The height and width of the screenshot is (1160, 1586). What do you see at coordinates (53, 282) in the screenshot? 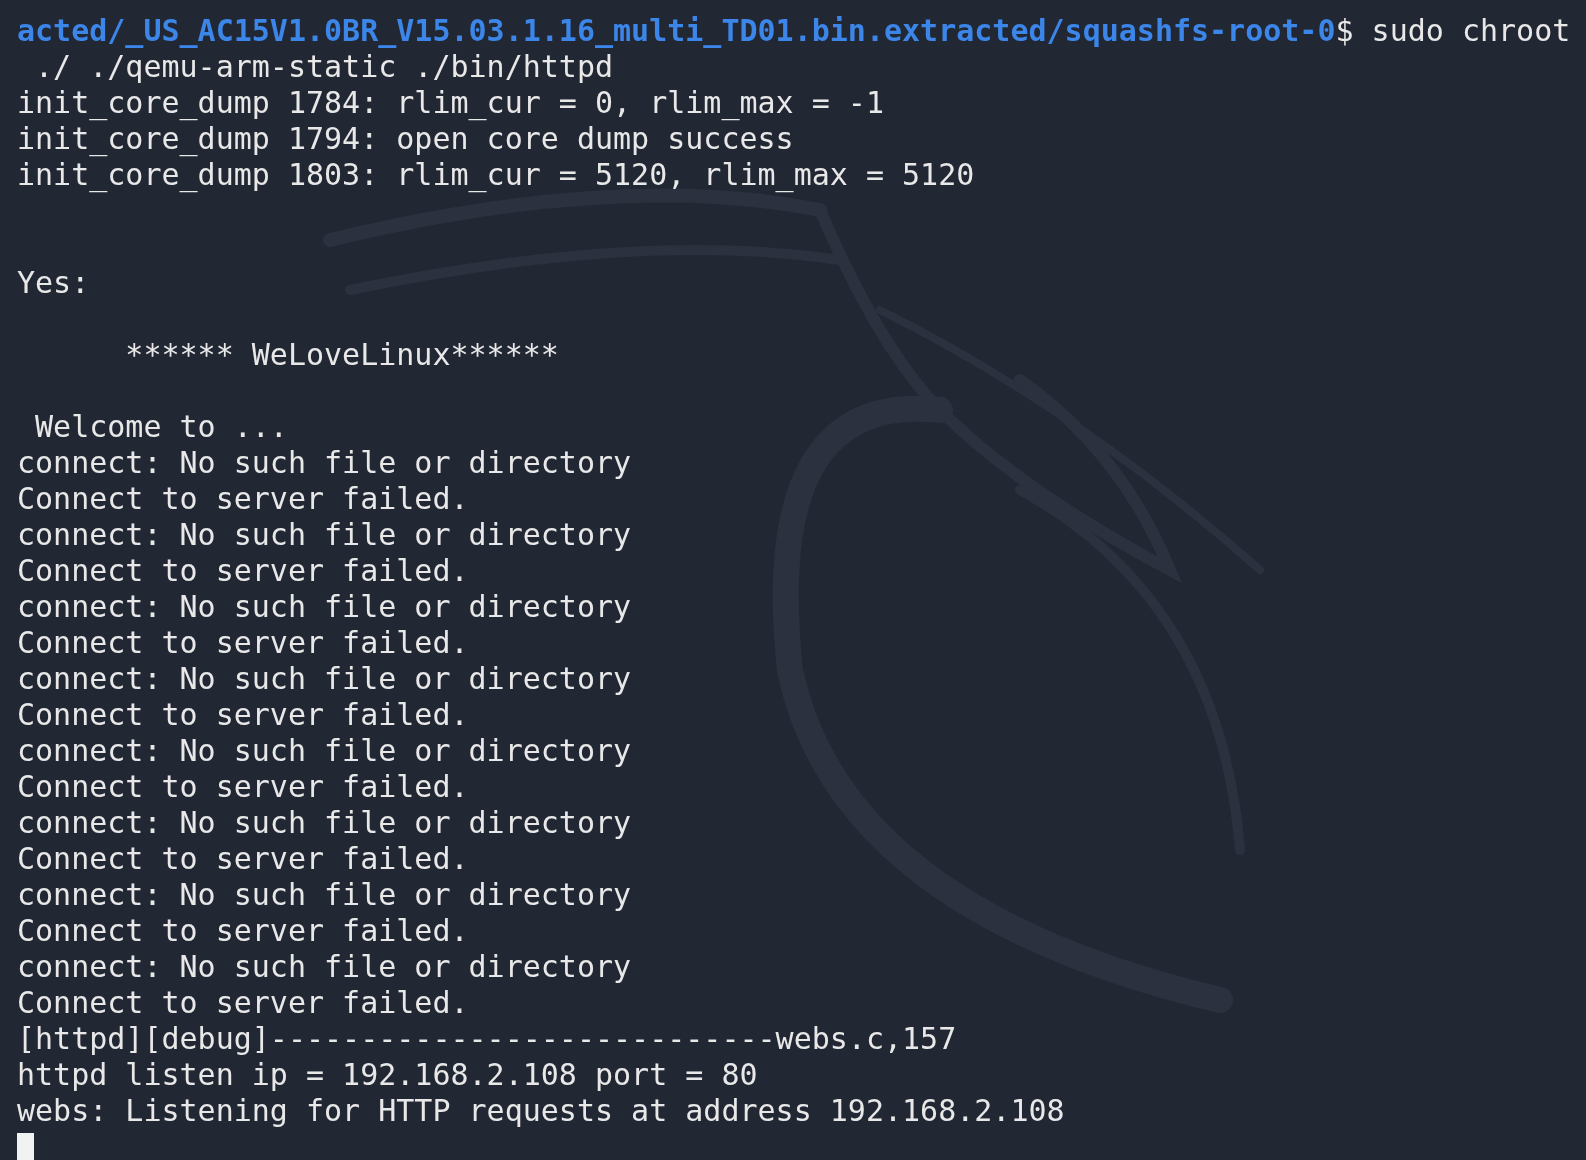
I see `output-line: Yes:` at bounding box center [53, 282].